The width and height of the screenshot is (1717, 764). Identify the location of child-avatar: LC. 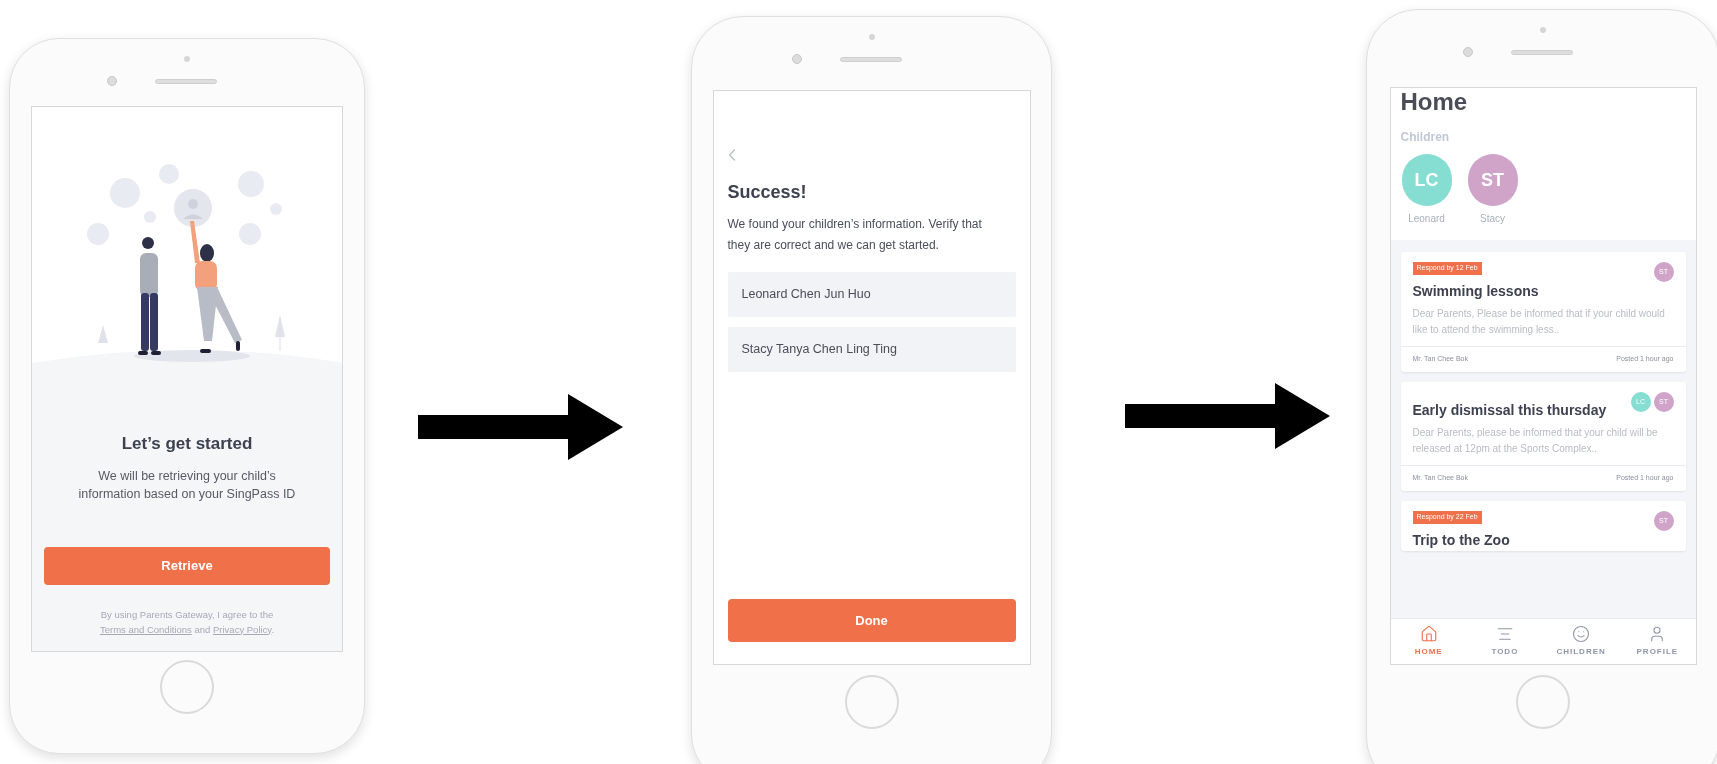
(1426, 180).